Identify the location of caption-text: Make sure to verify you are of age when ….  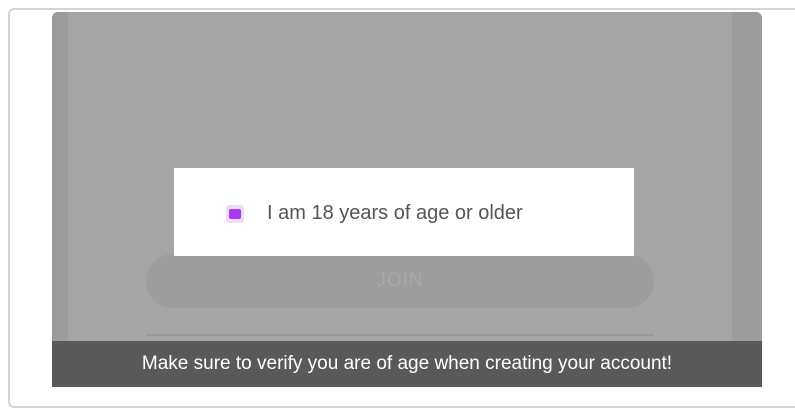
(407, 363).